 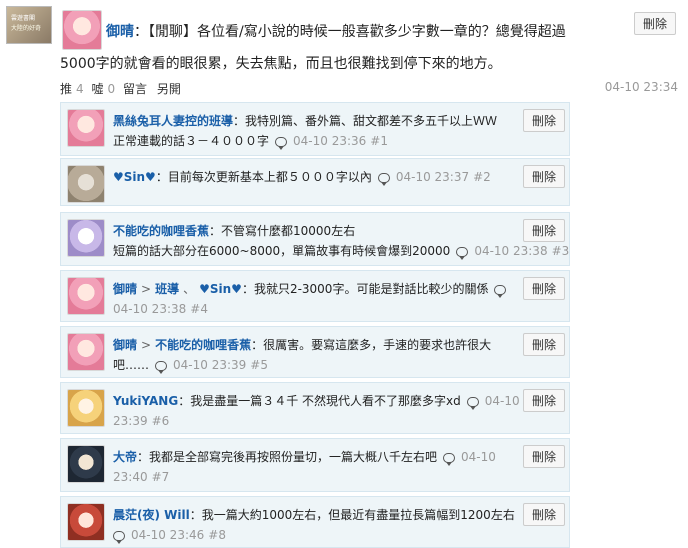 What do you see at coordinates (333, 309) in the screenshot?
I see `reply-line-2: 04-10 23:38 #4` at bounding box center [333, 309].